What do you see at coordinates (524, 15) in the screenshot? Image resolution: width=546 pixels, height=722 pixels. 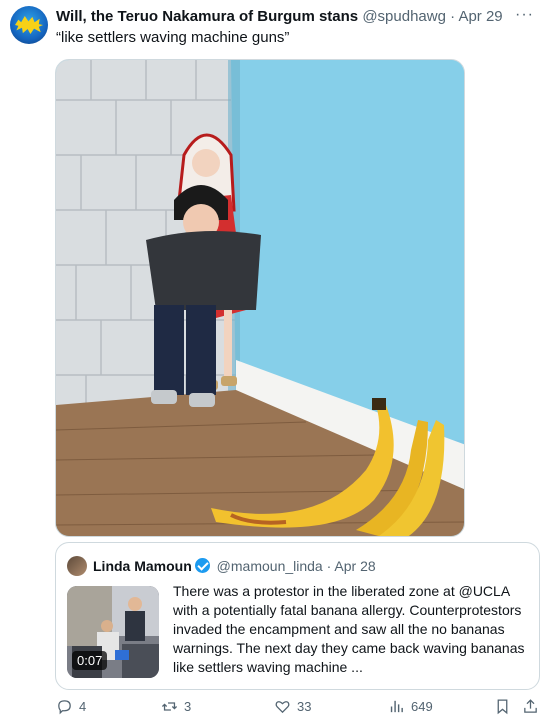 I see `more-options-icon: ···` at bounding box center [524, 15].